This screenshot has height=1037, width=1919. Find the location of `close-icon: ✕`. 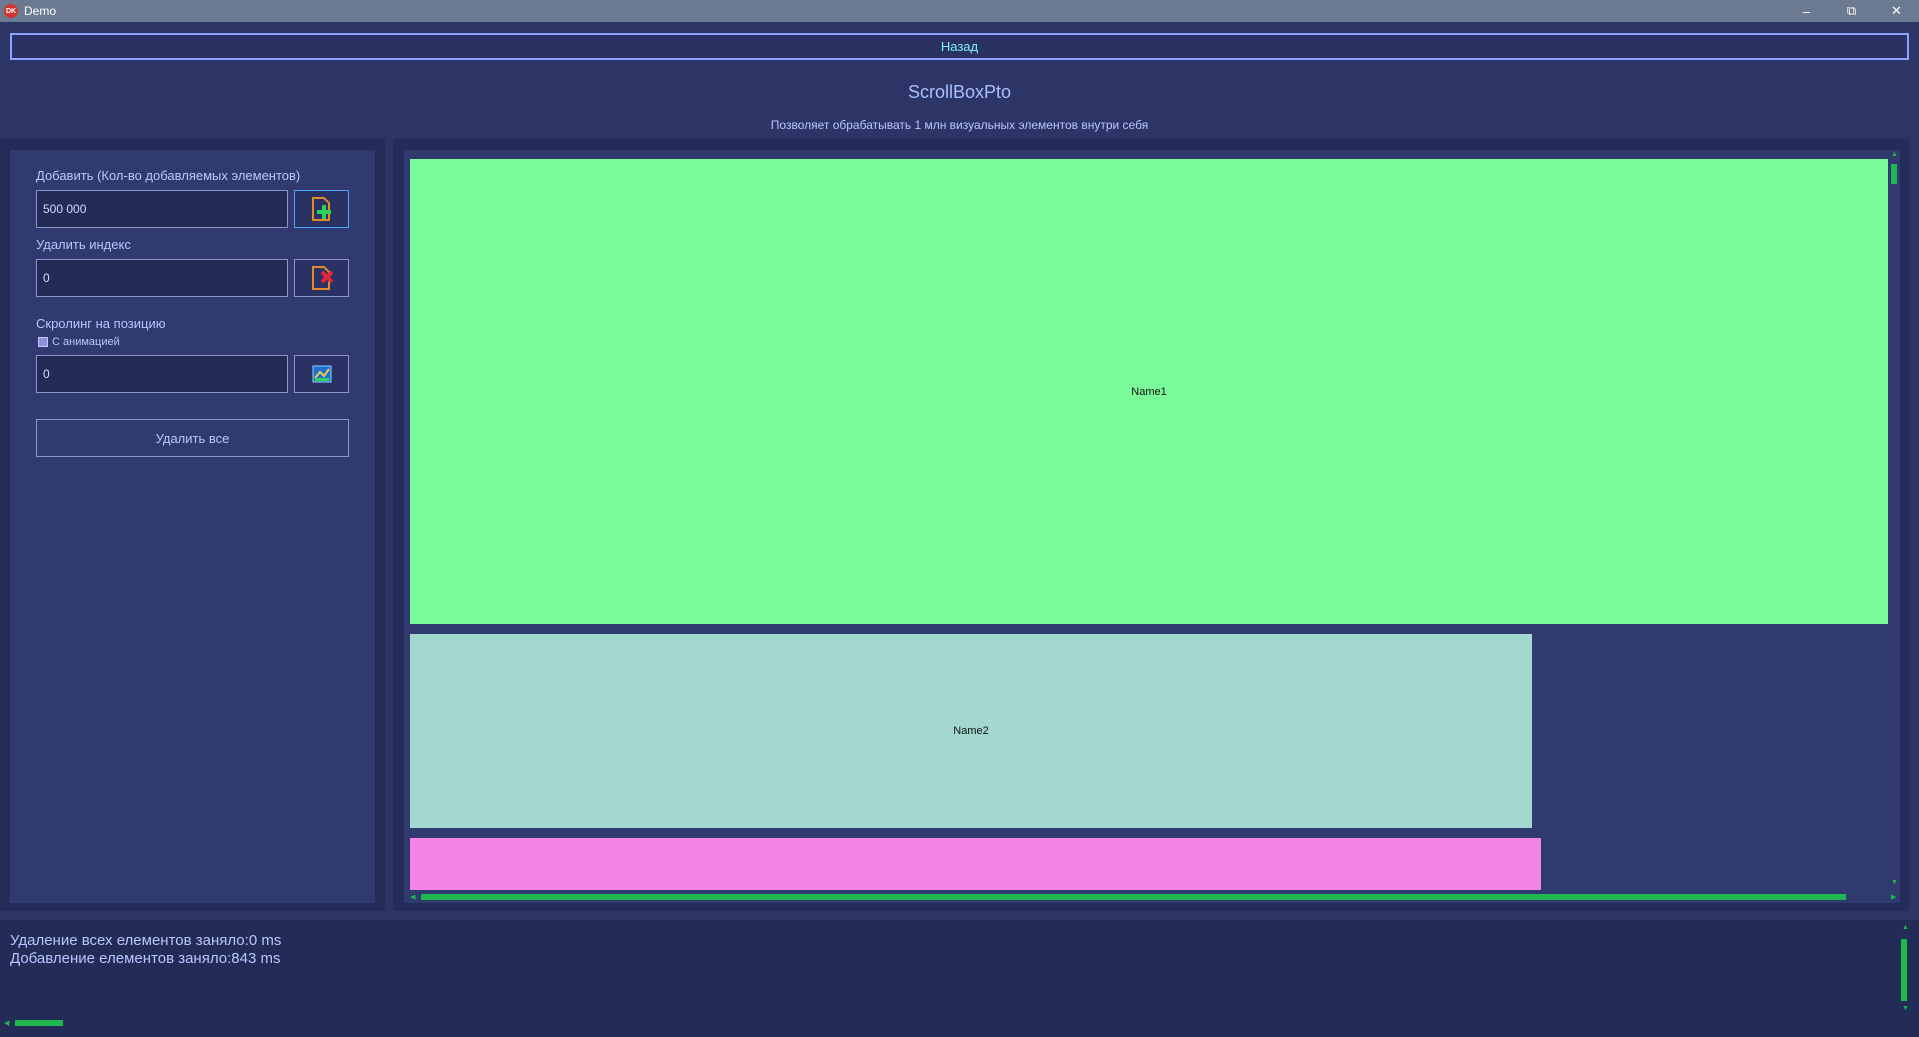

close-icon: ✕ is located at coordinates (1896, 10).